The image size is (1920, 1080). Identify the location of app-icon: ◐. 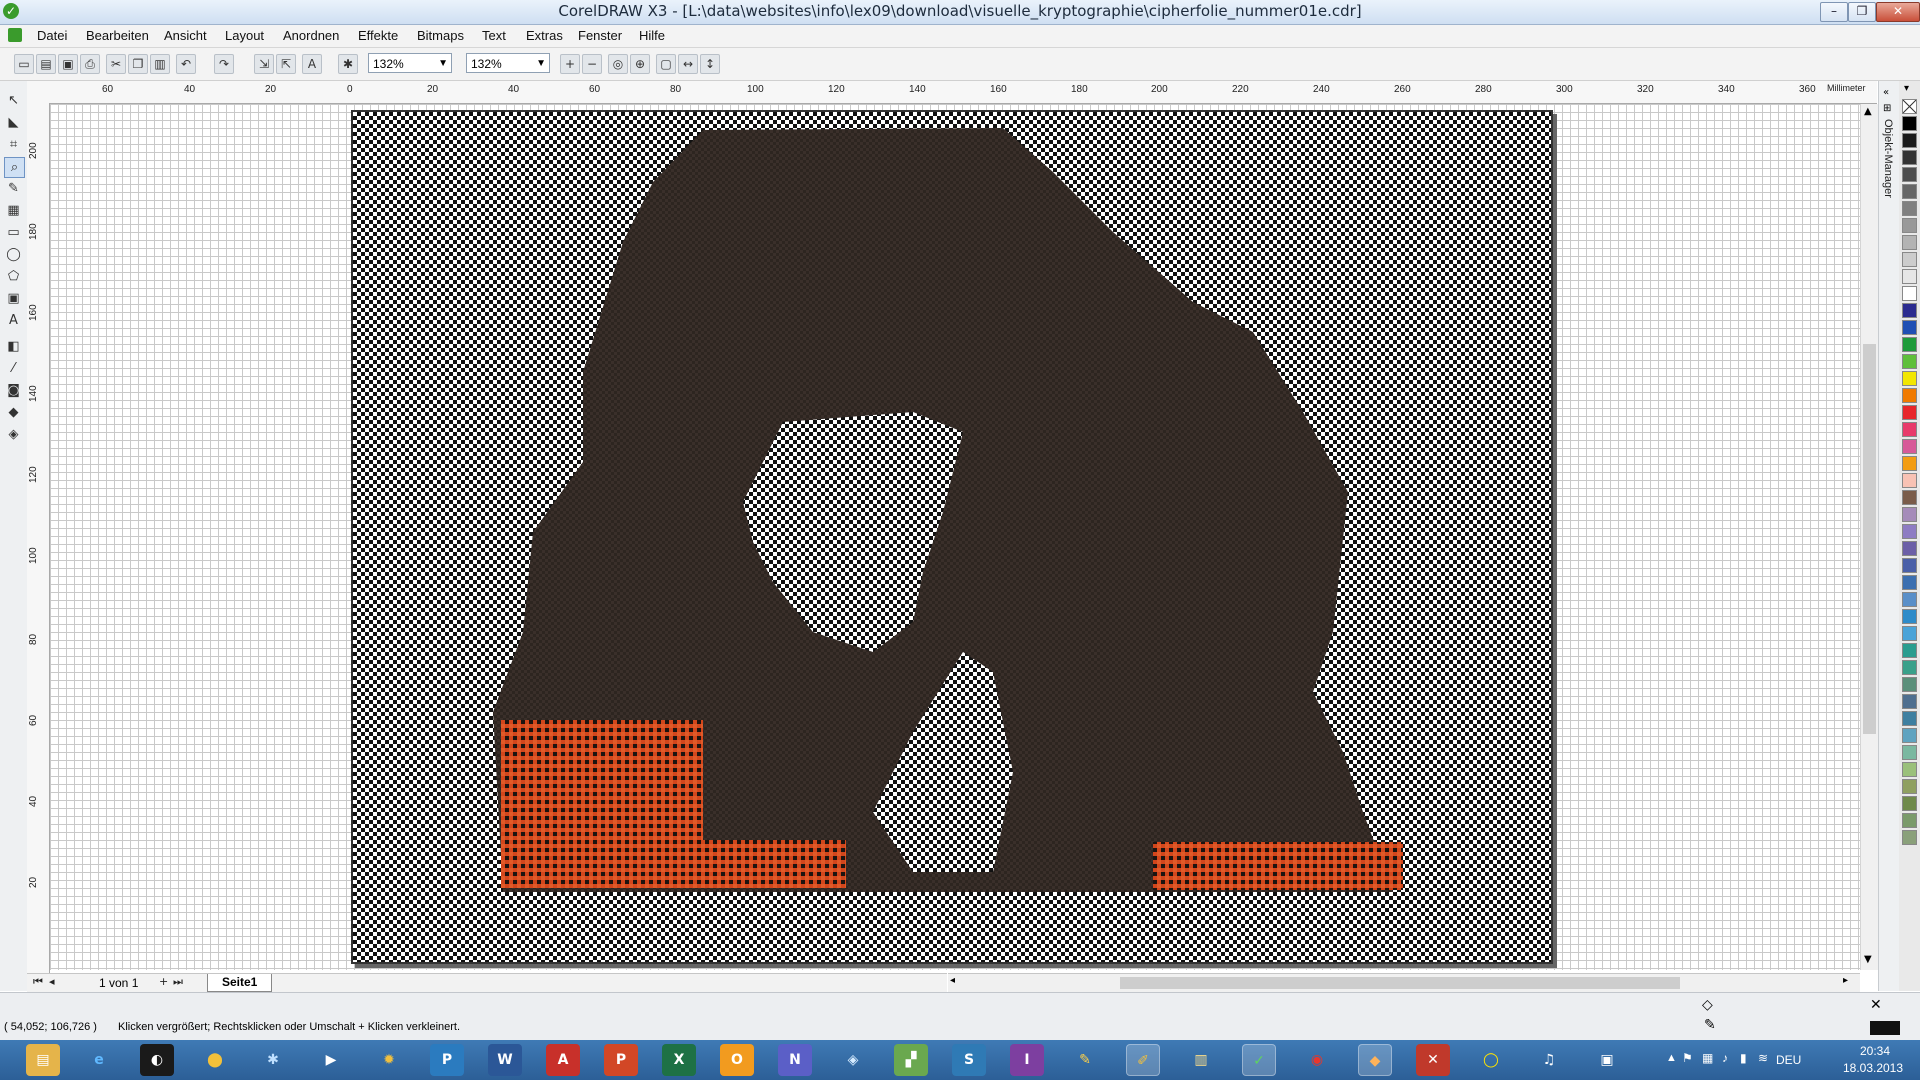
(157, 1060).